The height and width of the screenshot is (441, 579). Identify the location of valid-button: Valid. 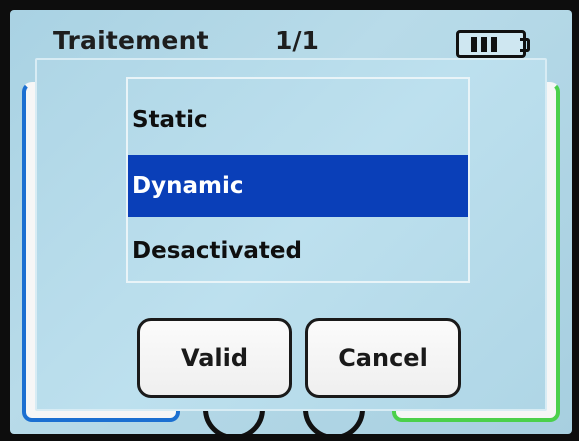
(214, 358).